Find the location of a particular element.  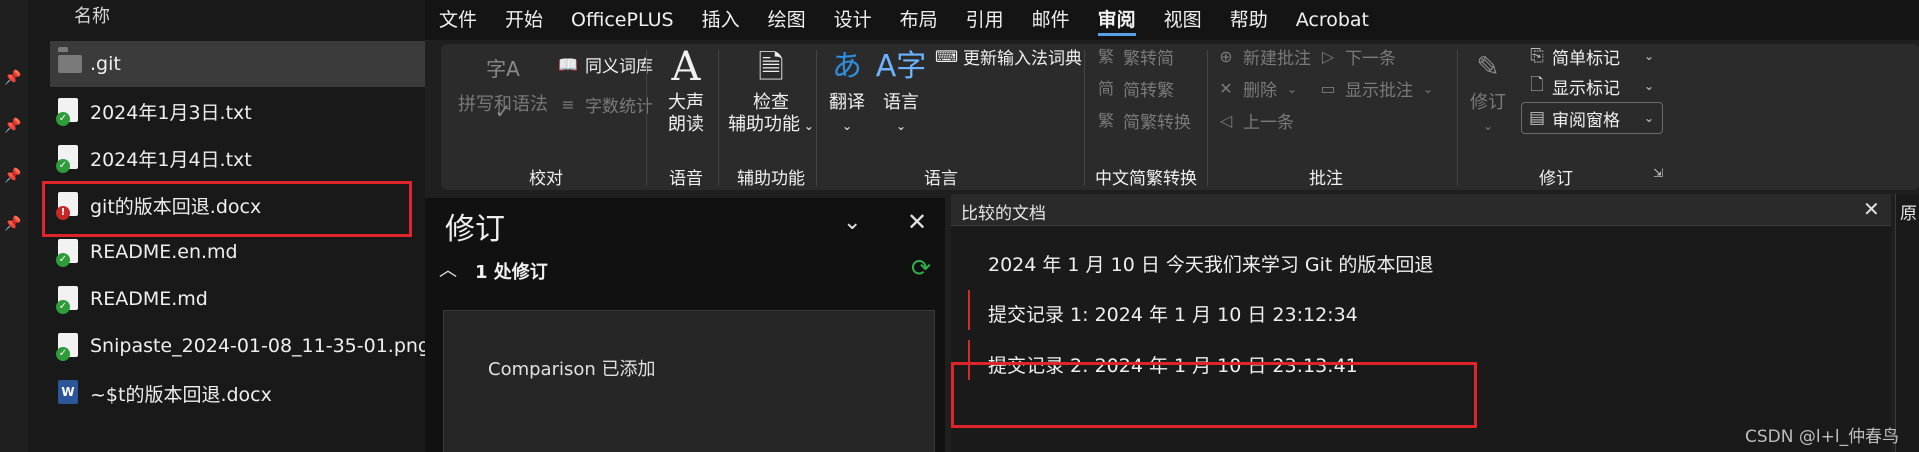

document-line: 2024 年 1 月 10 日 今天我们来学习 Git 的版本回退 is located at coordinates (1211, 265).